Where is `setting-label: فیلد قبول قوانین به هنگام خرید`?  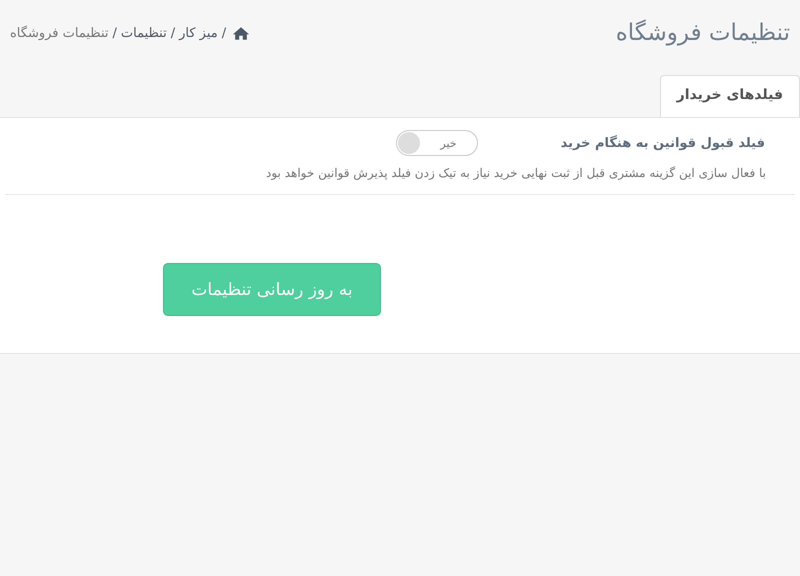 setting-label: فیلد قبول قوانین به هنگام خرید is located at coordinates (662, 143).